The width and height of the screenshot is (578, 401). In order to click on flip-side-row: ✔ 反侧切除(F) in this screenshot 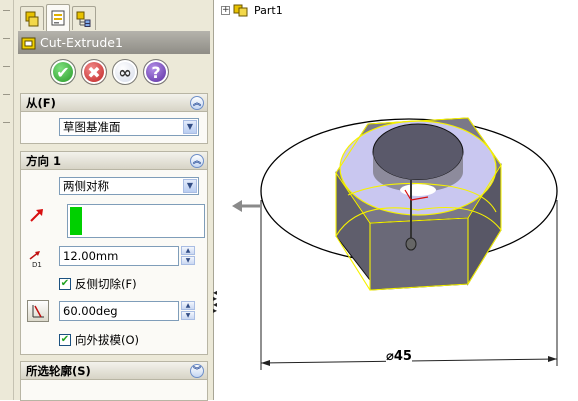, I will do `click(98, 284)`.